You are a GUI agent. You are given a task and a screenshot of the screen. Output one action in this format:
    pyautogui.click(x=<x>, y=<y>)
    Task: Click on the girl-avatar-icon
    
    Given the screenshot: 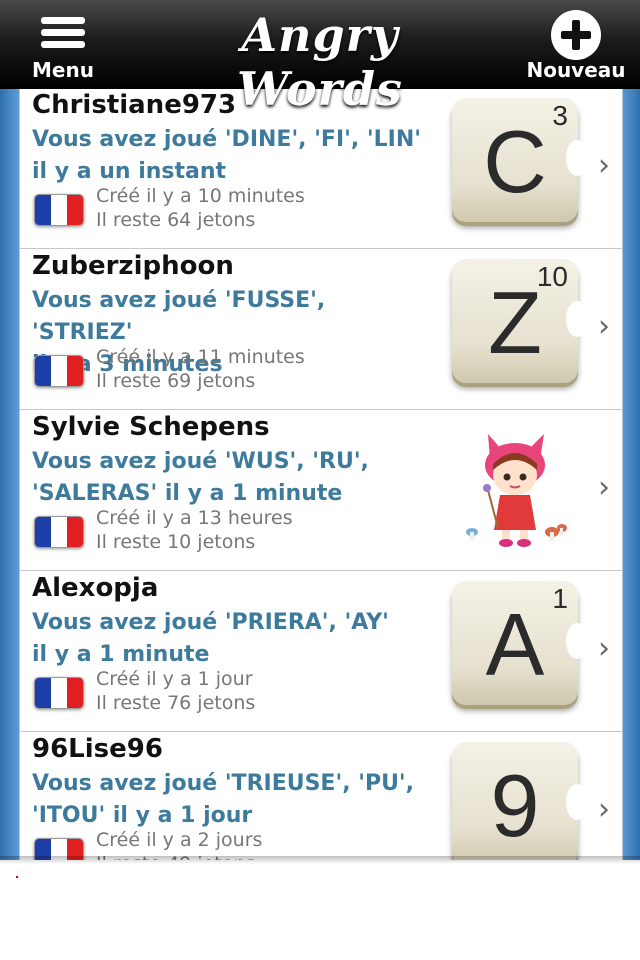 What is the action you would take?
    pyautogui.click(x=516, y=490)
    